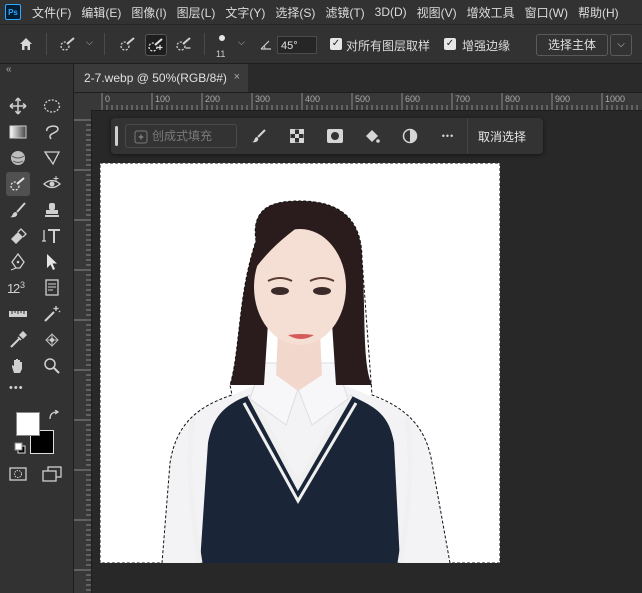 Image resolution: width=642 pixels, height=593 pixels. I want to click on brush-preview-icon, so click(222, 38).